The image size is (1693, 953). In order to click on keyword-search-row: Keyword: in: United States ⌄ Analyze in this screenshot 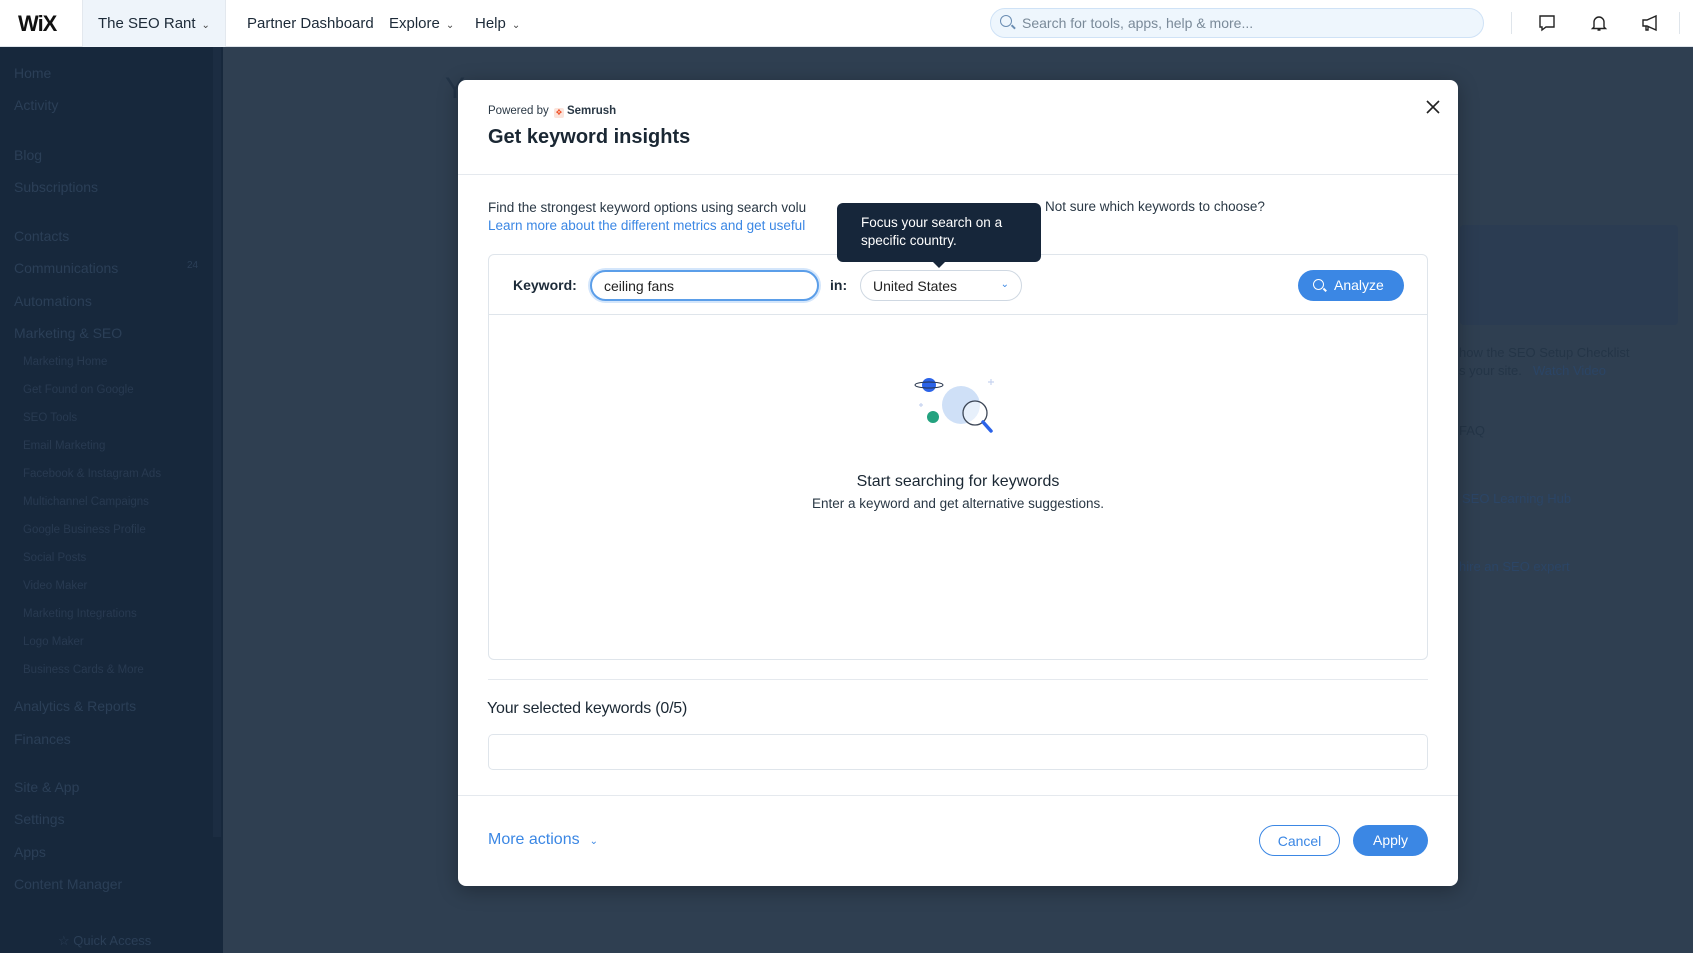, I will do `click(958, 285)`.